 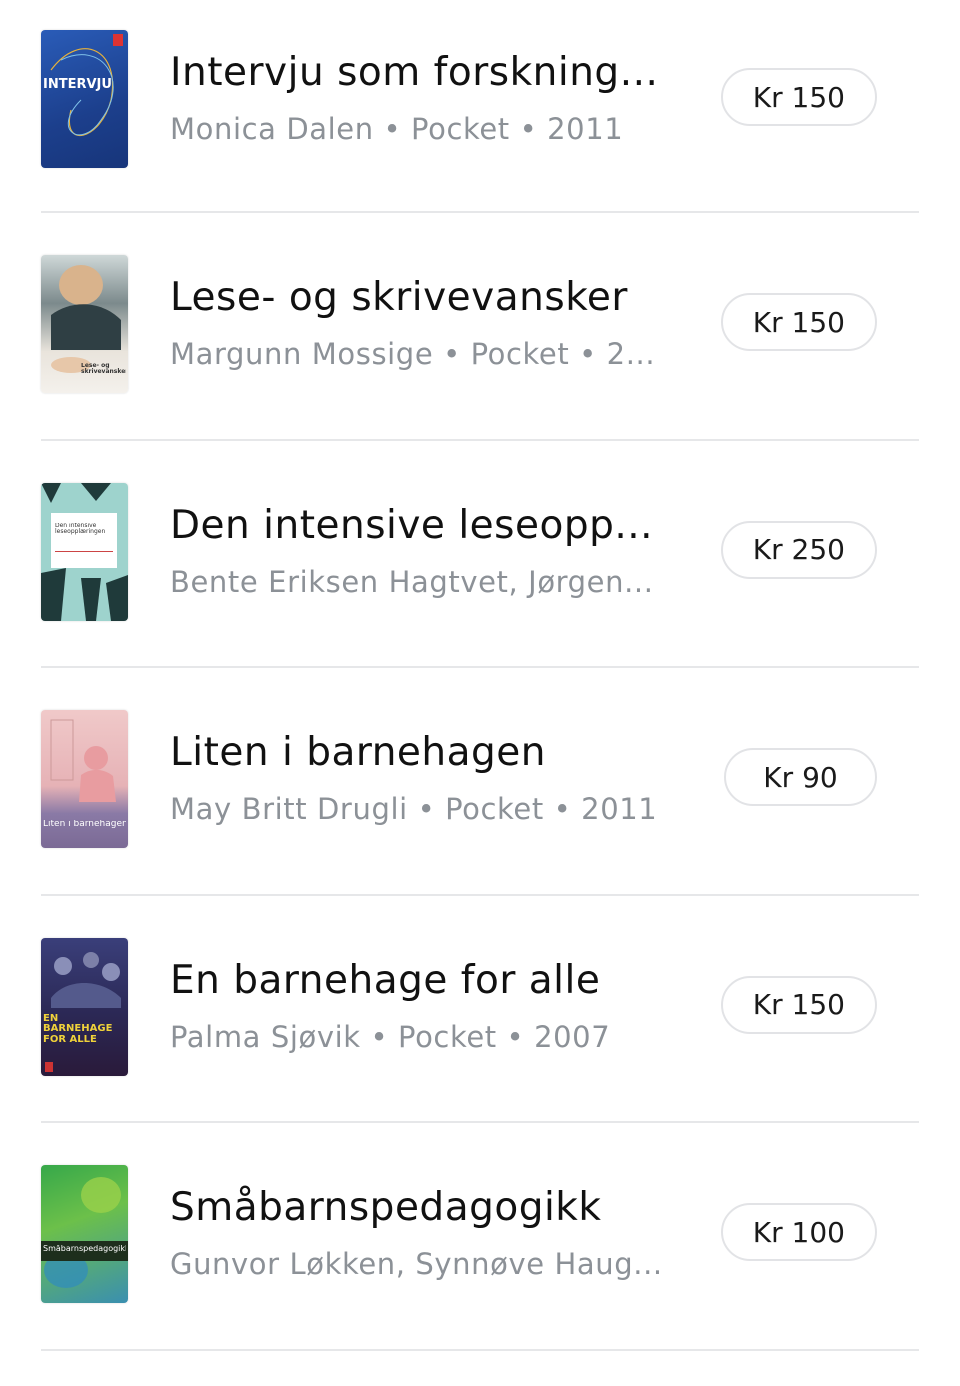 I want to click on book-title: Lese- og skrivevansker, so click(x=399, y=297).